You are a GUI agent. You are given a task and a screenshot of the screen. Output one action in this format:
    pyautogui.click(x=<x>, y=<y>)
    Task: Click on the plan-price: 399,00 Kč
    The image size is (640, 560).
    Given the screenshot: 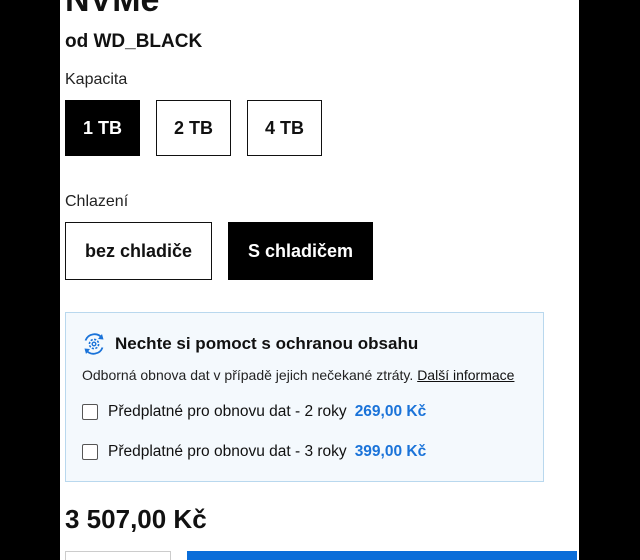 What is the action you would take?
    pyautogui.click(x=390, y=451)
    